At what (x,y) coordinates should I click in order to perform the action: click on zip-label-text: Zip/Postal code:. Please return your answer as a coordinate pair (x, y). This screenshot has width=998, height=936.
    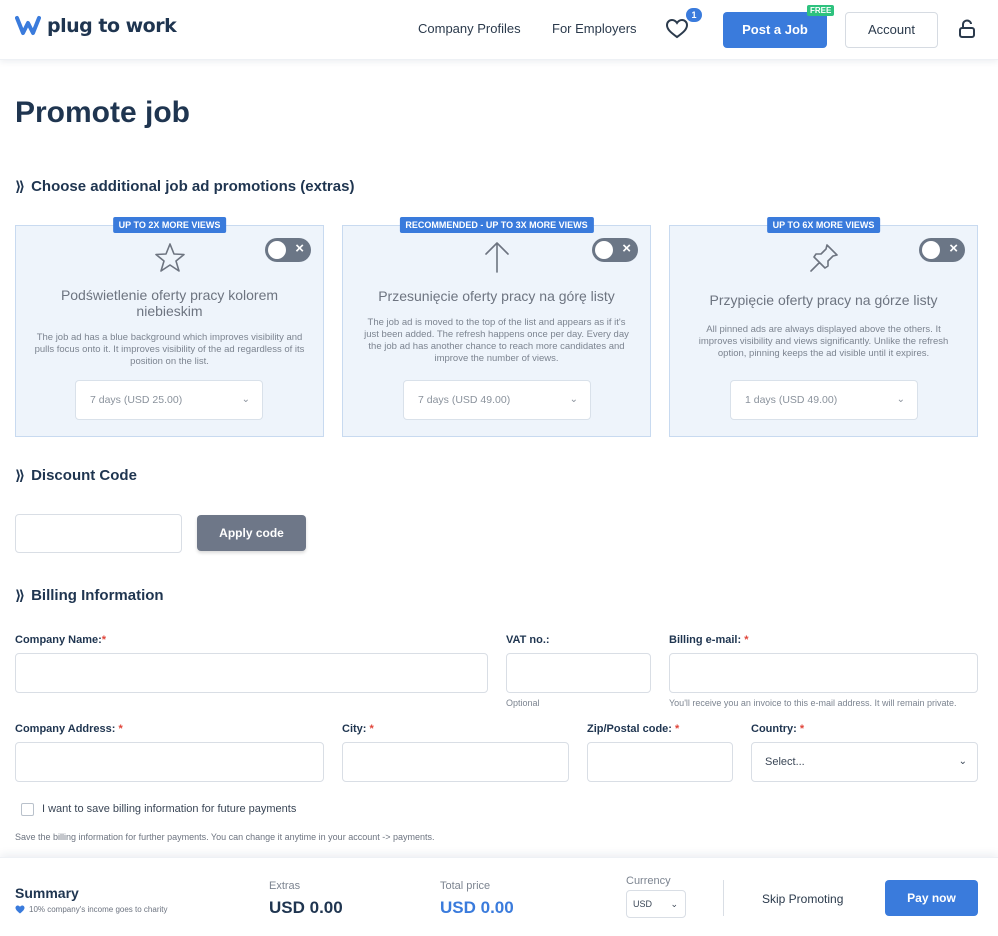
    Looking at the image, I should click on (629, 729).